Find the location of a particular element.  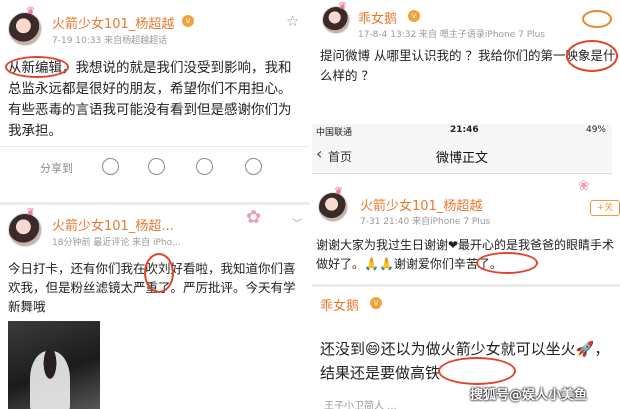

back-label: 首页 is located at coordinates (340, 156).